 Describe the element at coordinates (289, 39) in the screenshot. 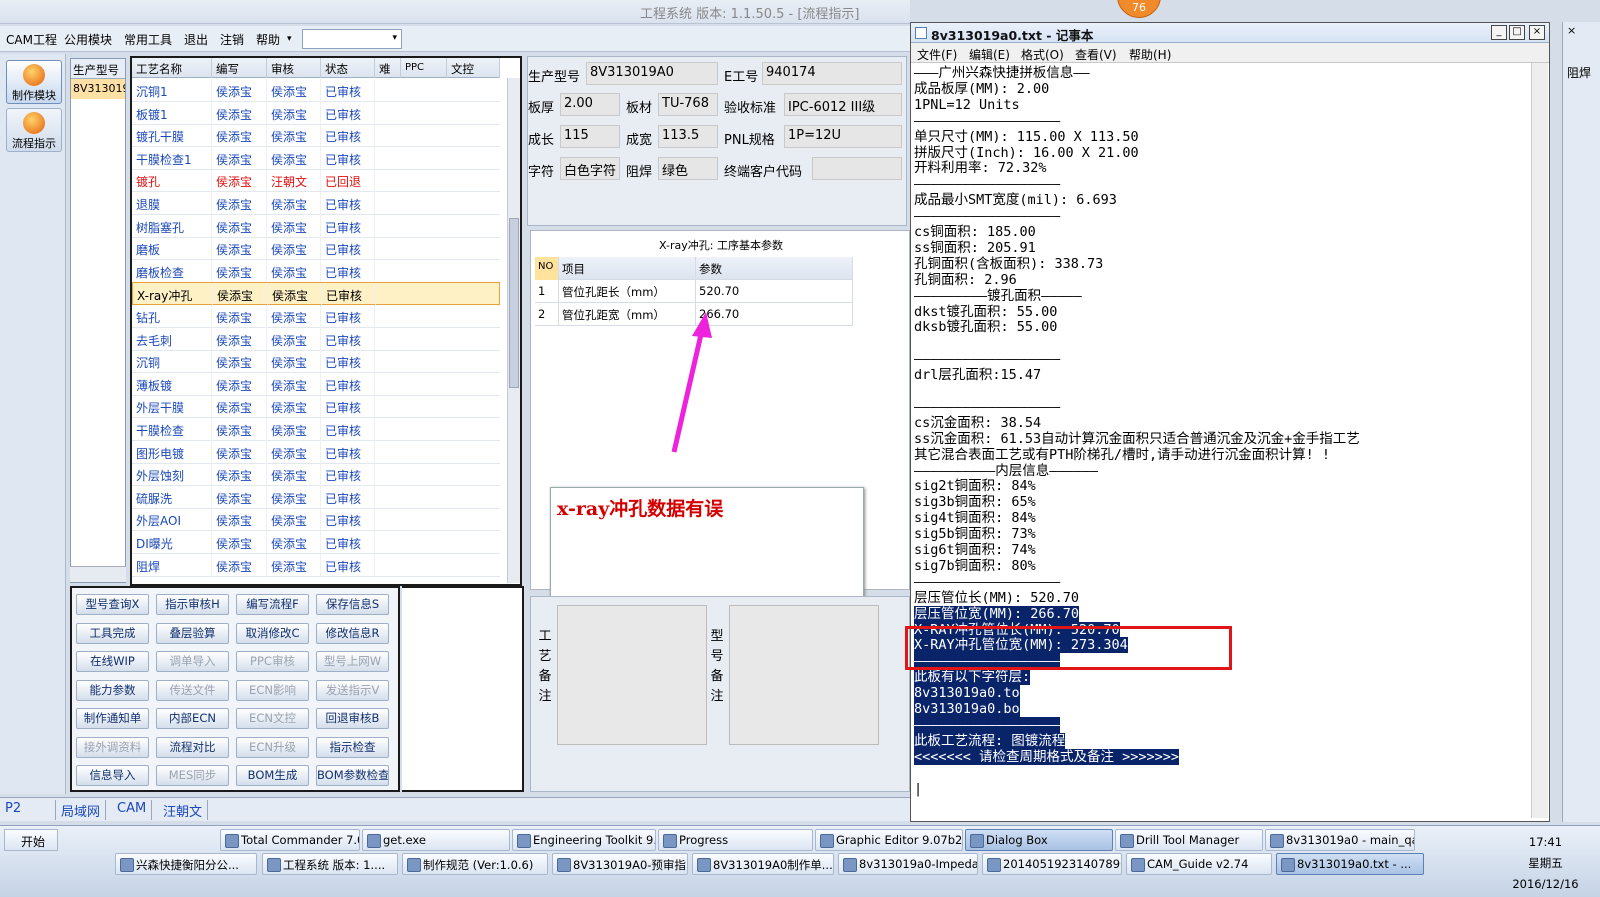

I see `chevron-down-icon: ▾` at that location.